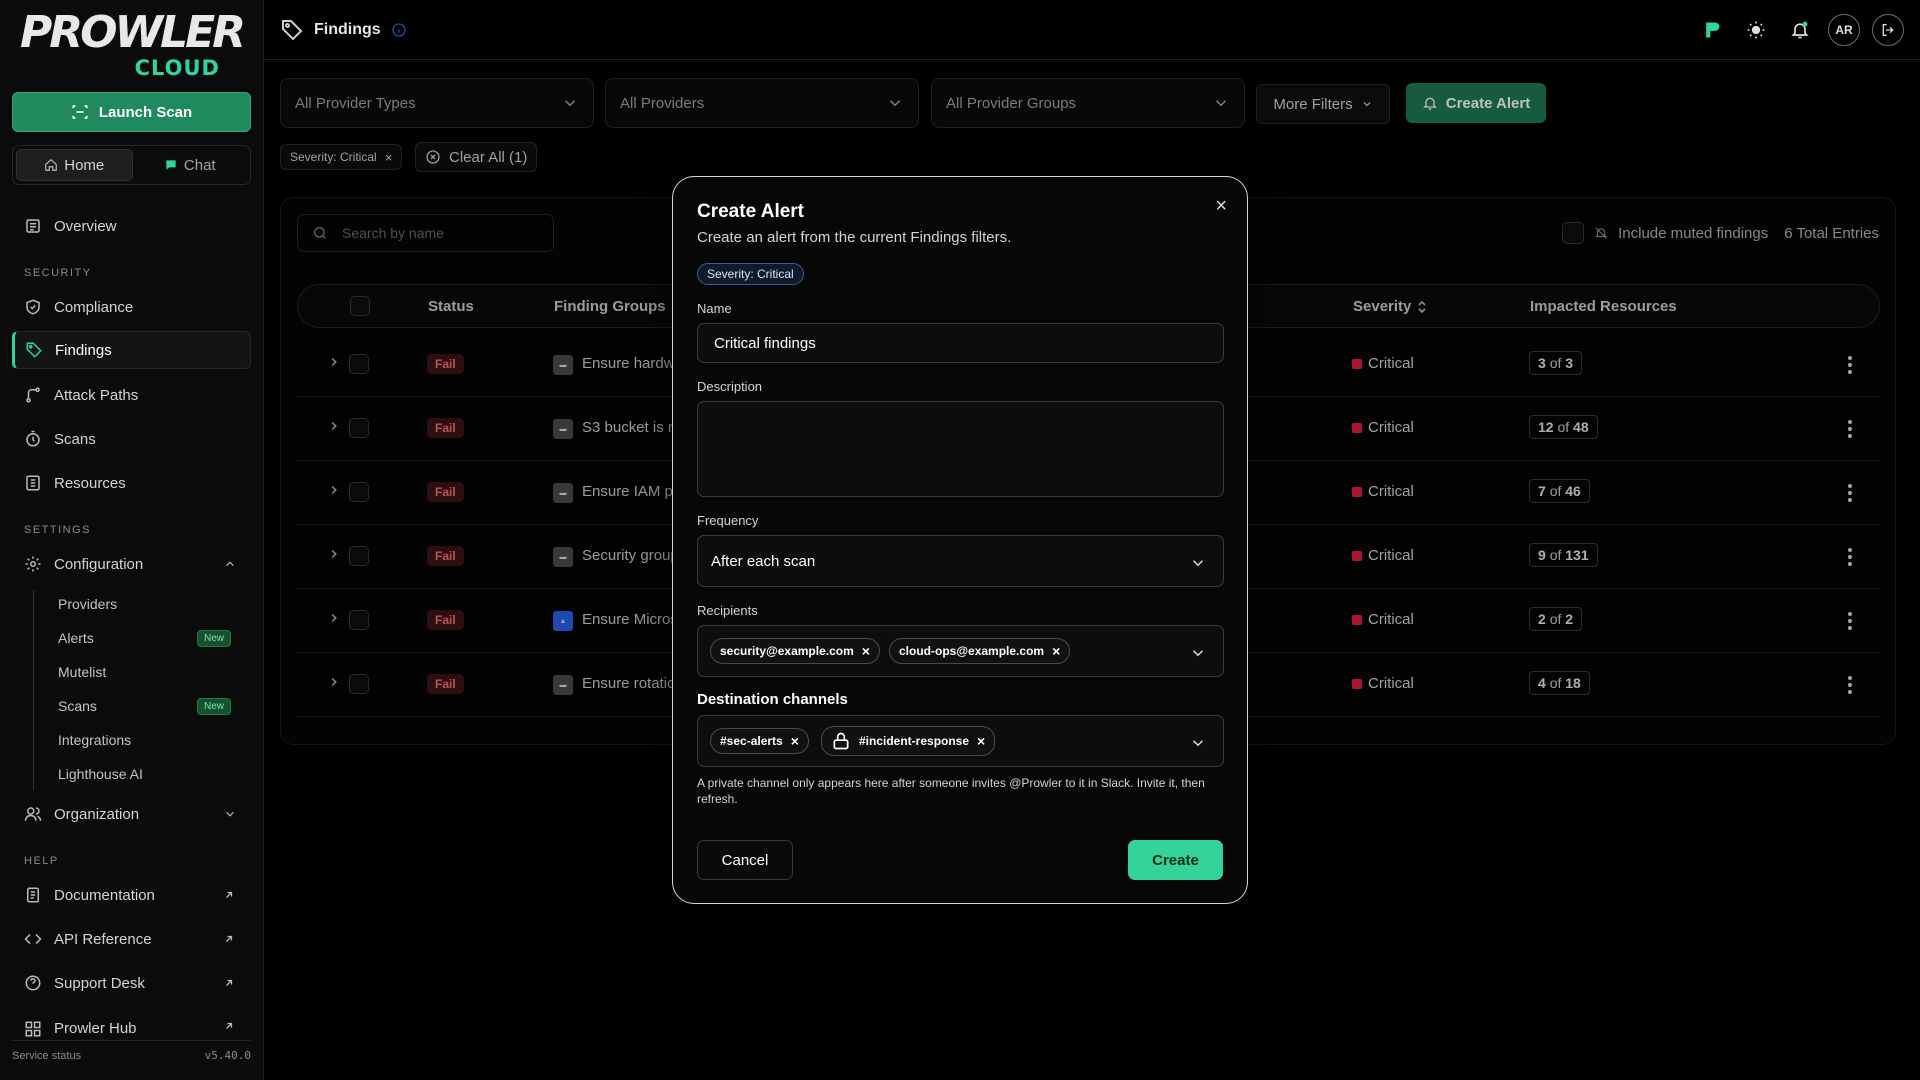 The image size is (1920, 1080). I want to click on nav-overview: Overview, so click(131, 226).